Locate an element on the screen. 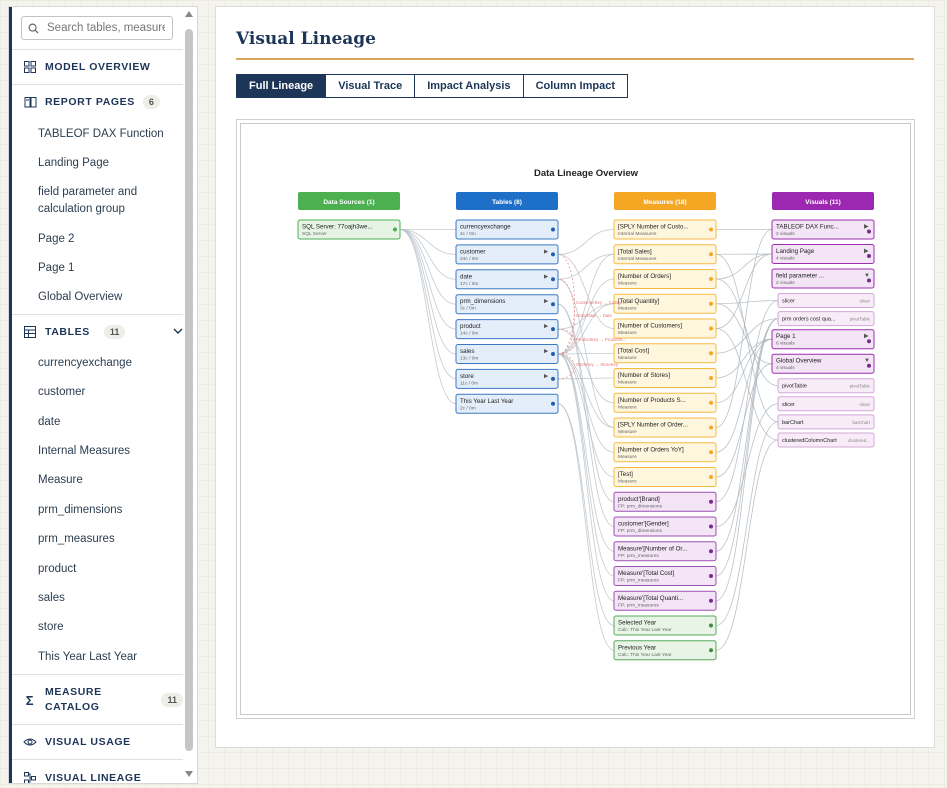  visual-page-node-sub: 4 visuals is located at coordinates (785, 259).